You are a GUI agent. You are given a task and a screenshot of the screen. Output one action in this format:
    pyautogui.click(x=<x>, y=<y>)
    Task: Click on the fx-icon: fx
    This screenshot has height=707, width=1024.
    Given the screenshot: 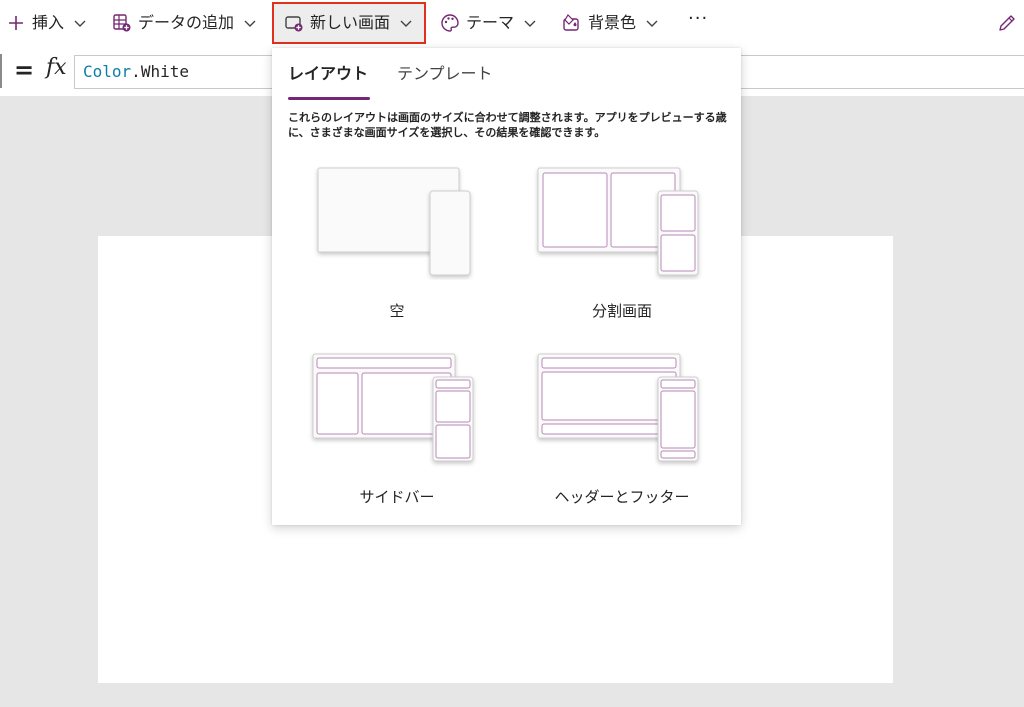 What is the action you would take?
    pyautogui.click(x=56, y=67)
    